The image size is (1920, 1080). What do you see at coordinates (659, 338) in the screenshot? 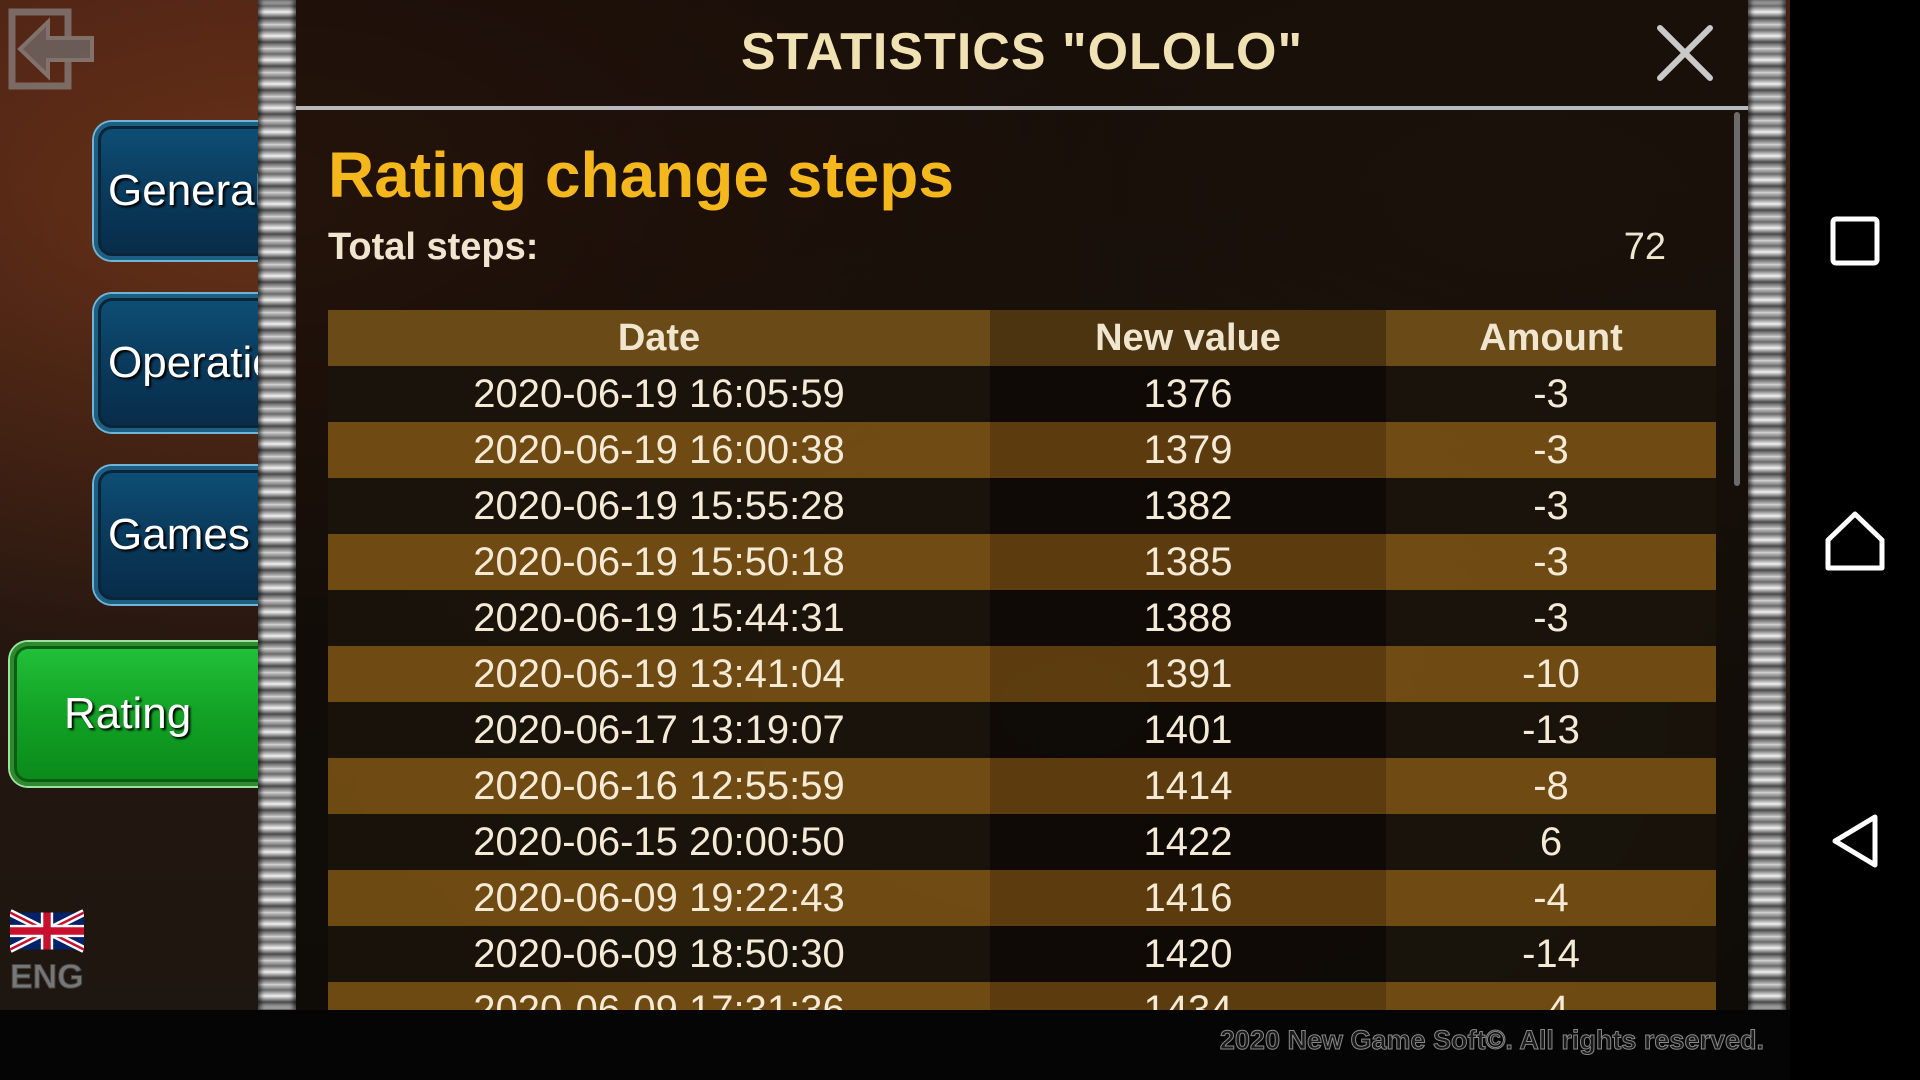
I see `header-date: Date` at bounding box center [659, 338].